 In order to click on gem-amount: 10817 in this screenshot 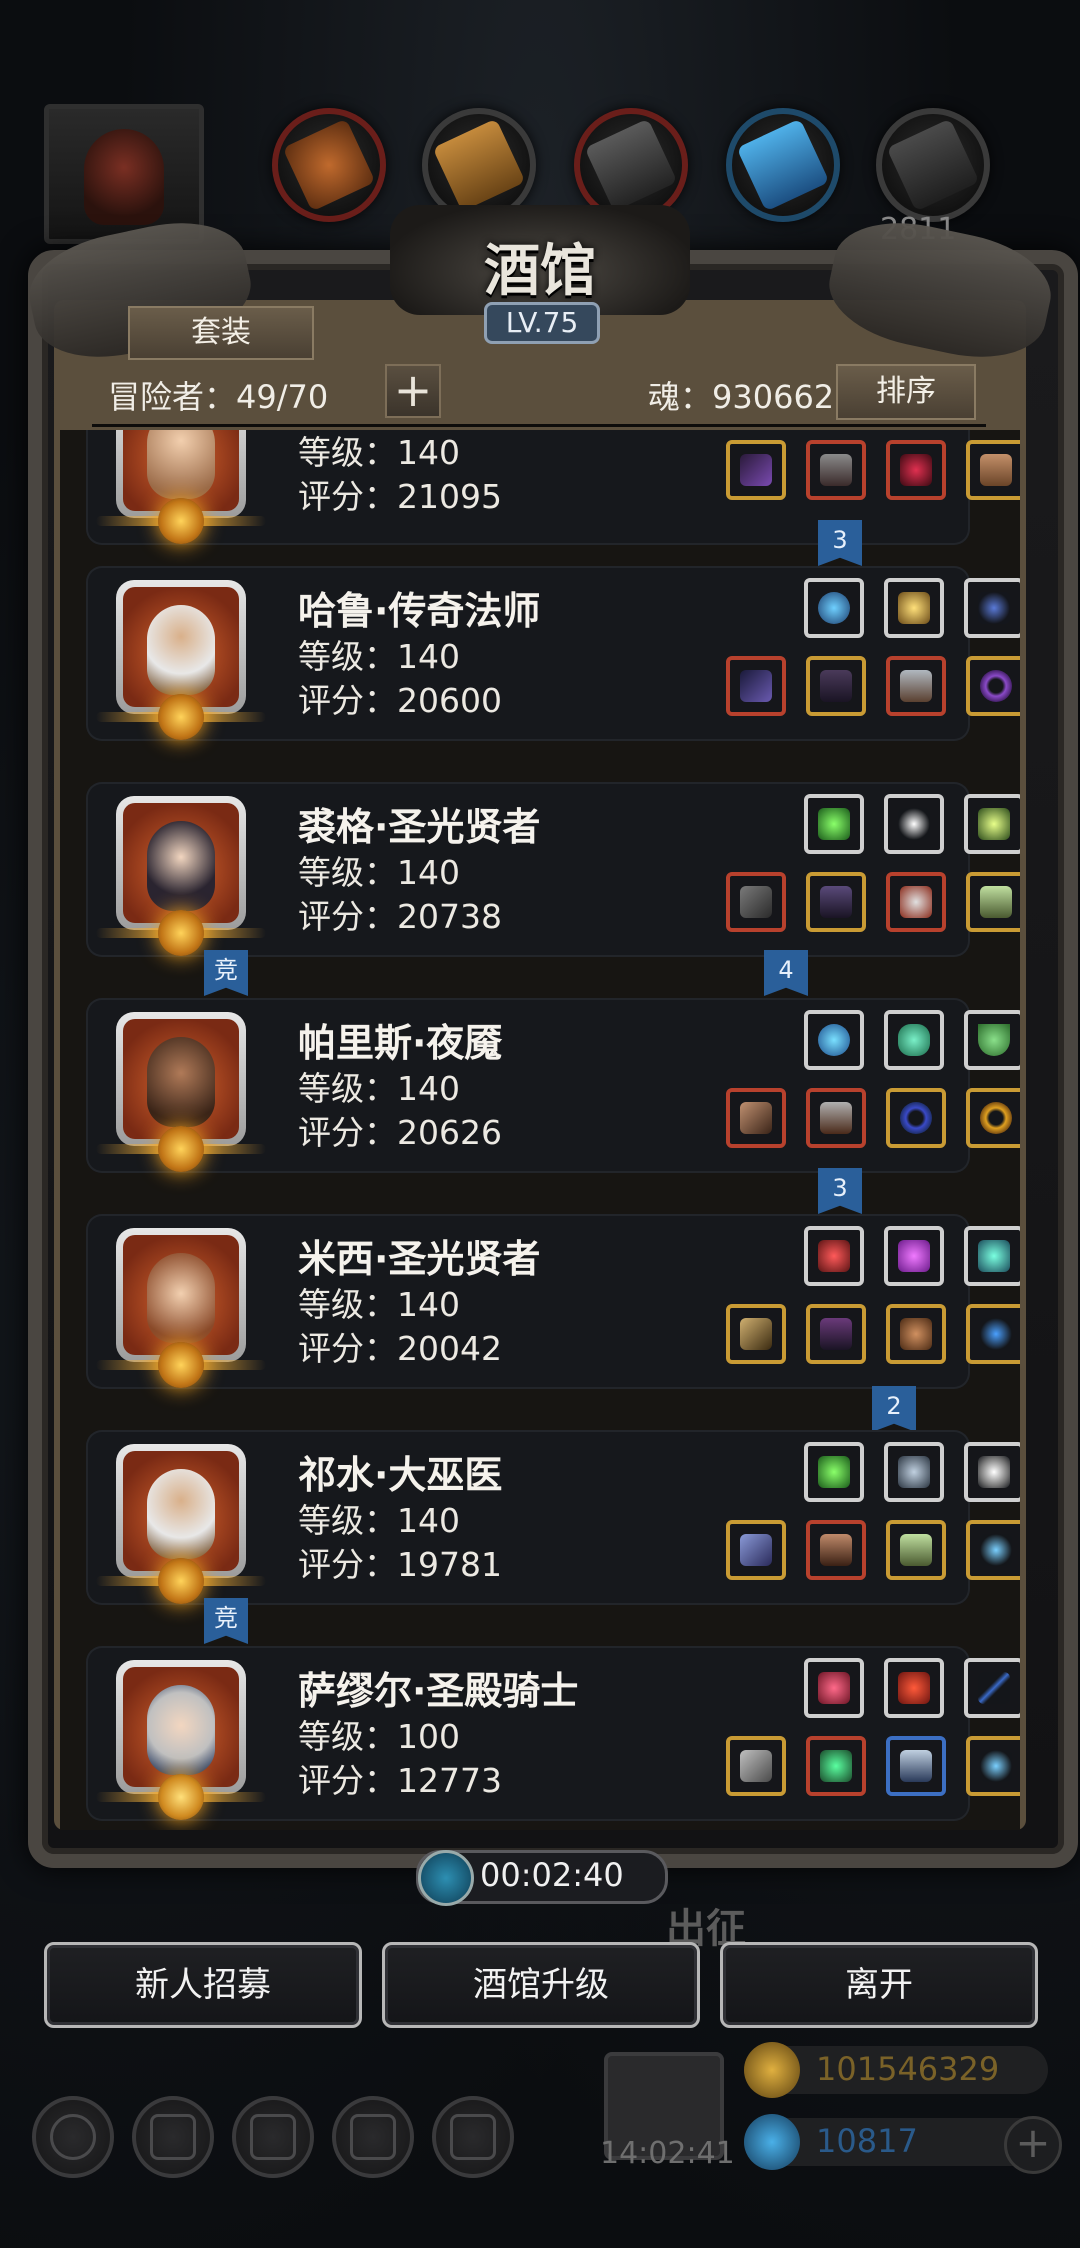, I will do `click(867, 2141)`.